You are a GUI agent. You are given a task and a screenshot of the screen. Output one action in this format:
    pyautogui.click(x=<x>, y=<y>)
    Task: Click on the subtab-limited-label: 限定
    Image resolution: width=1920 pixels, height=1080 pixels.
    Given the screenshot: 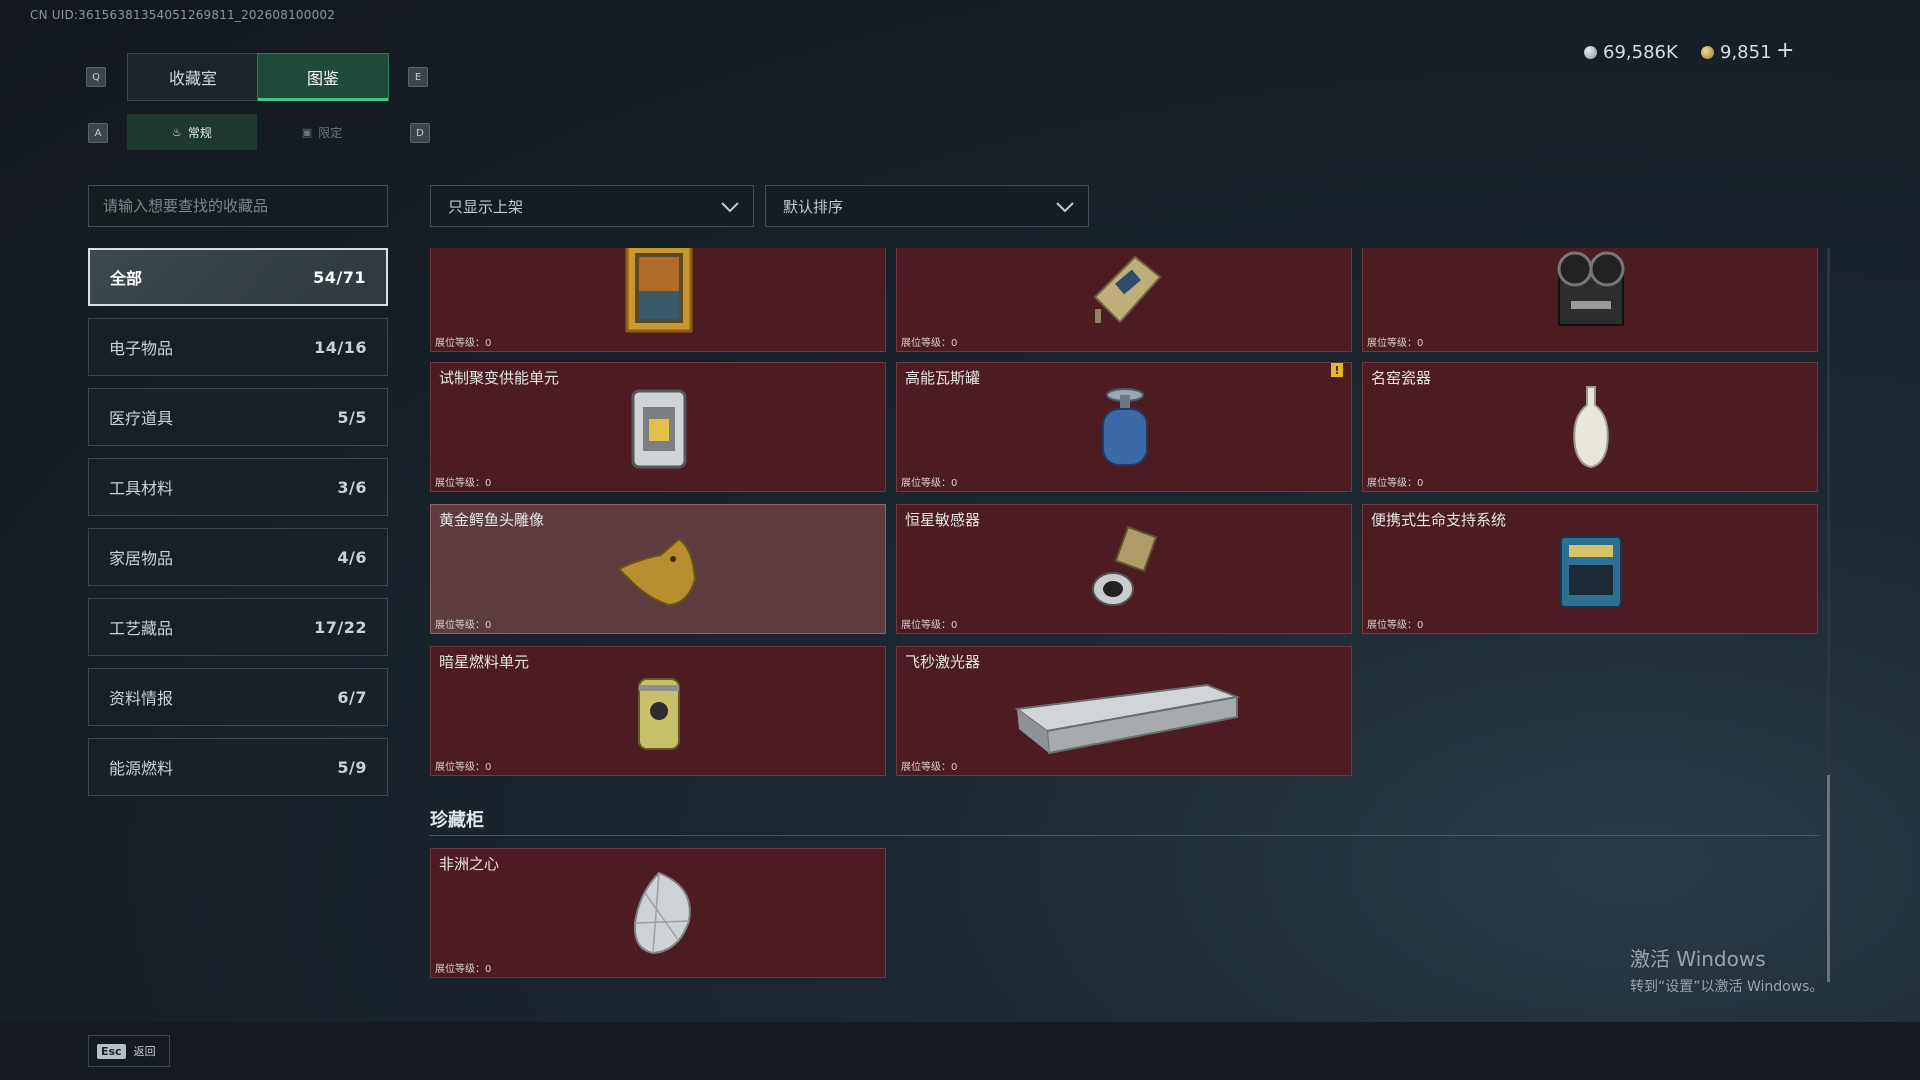 What is the action you would take?
    pyautogui.click(x=330, y=132)
    